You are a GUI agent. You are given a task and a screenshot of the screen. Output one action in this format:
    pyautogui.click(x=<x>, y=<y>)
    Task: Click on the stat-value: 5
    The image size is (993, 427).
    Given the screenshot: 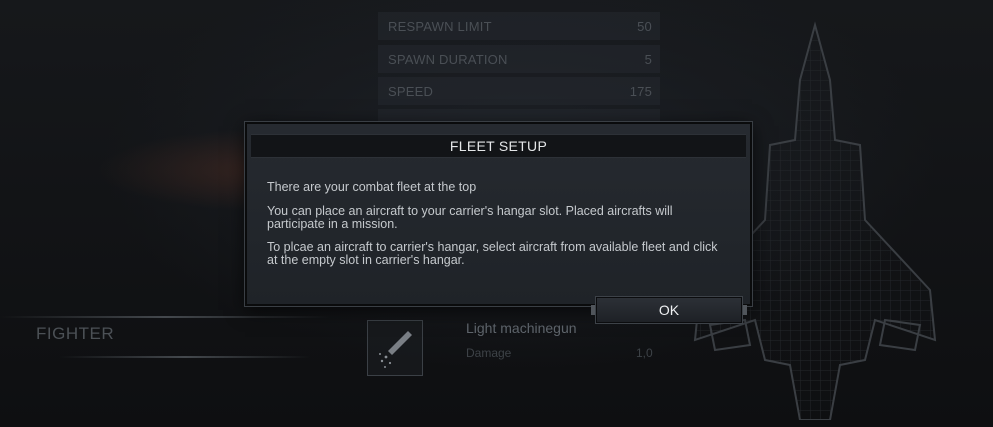 What is the action you would take?
    pyautogui.click(x=648, y=59)
    